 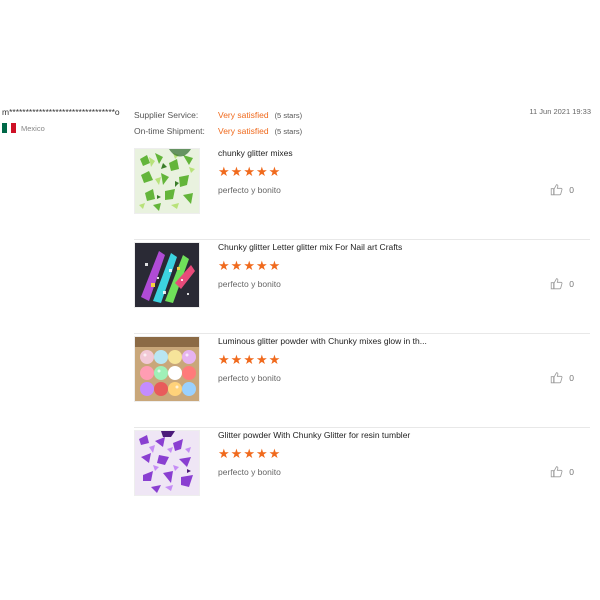 I want to click on reviewer-country: Mexico, so click(x=67, y=128).